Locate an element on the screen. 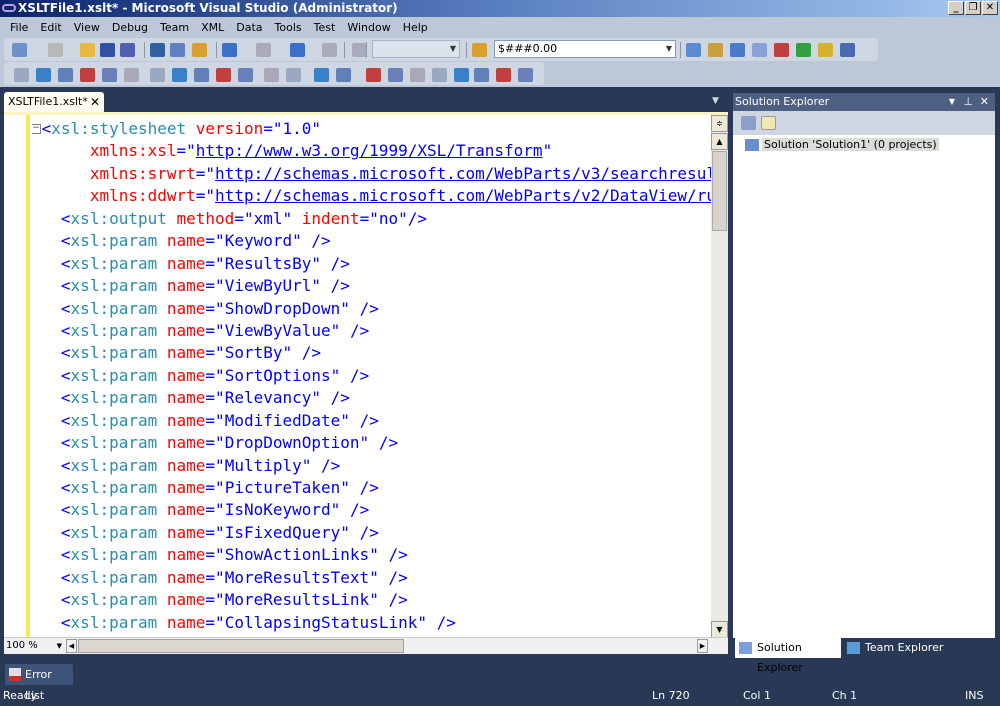  clear-bookmarks-icon is located at coordinates (525, 75).